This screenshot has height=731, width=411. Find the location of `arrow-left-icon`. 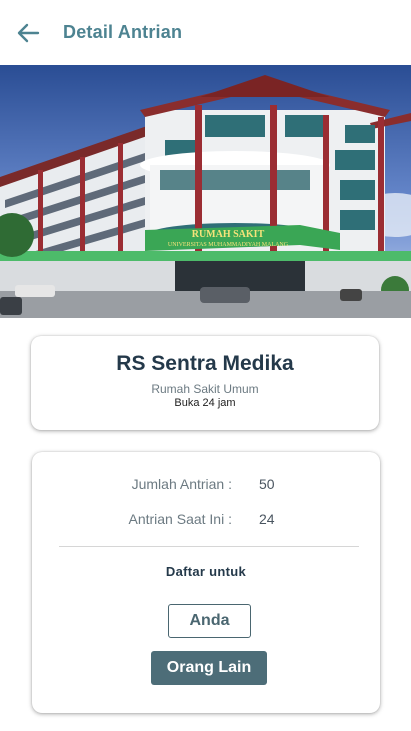

arrow-left-icon is located at coordinates (28, 33).